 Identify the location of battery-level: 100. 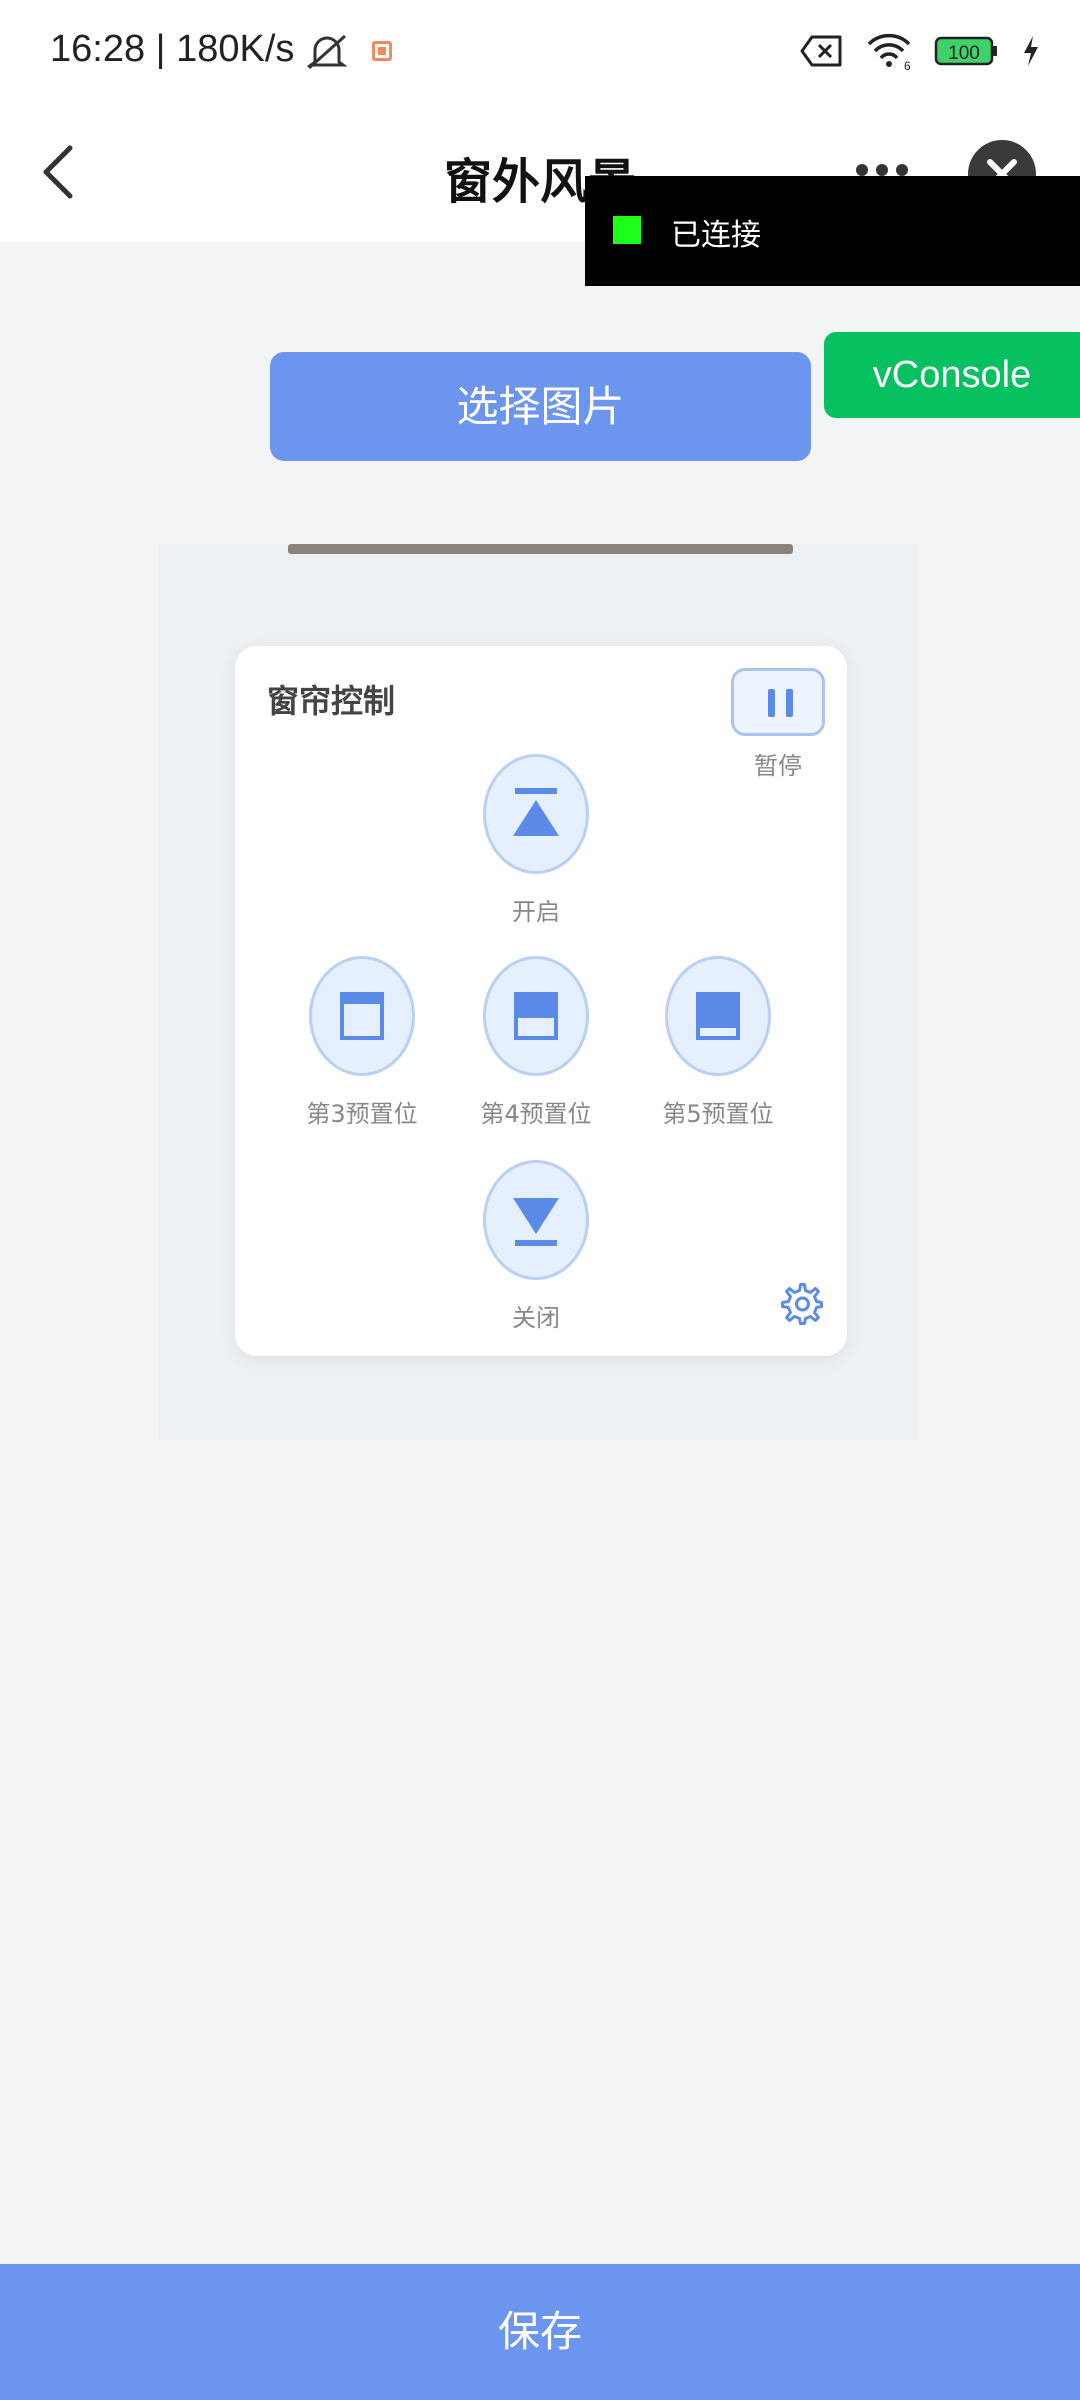
(964, 53).